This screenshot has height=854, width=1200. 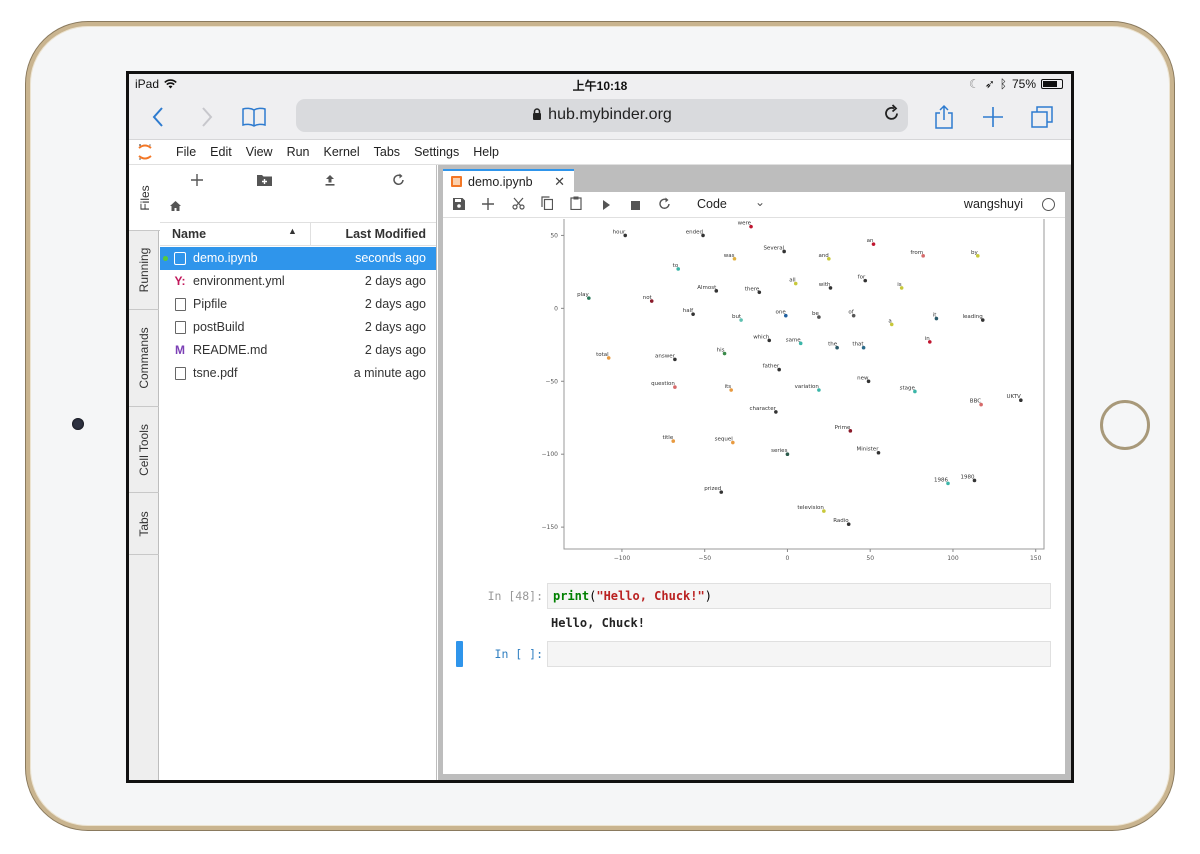 I want to click on sidebar-tab-cell-tools: Cell Tools, so click(x=144, y=450).